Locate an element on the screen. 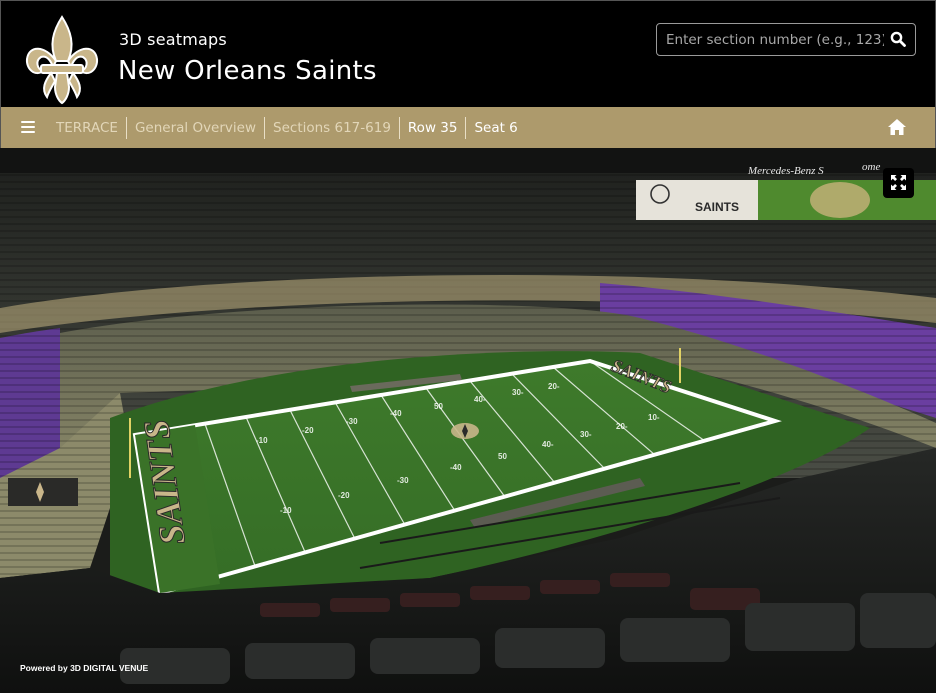 Image resolution: width=936 pixels, height=693 pixels. breadcrumb-terrace: TERRACE is located at coordinates (87, 128).